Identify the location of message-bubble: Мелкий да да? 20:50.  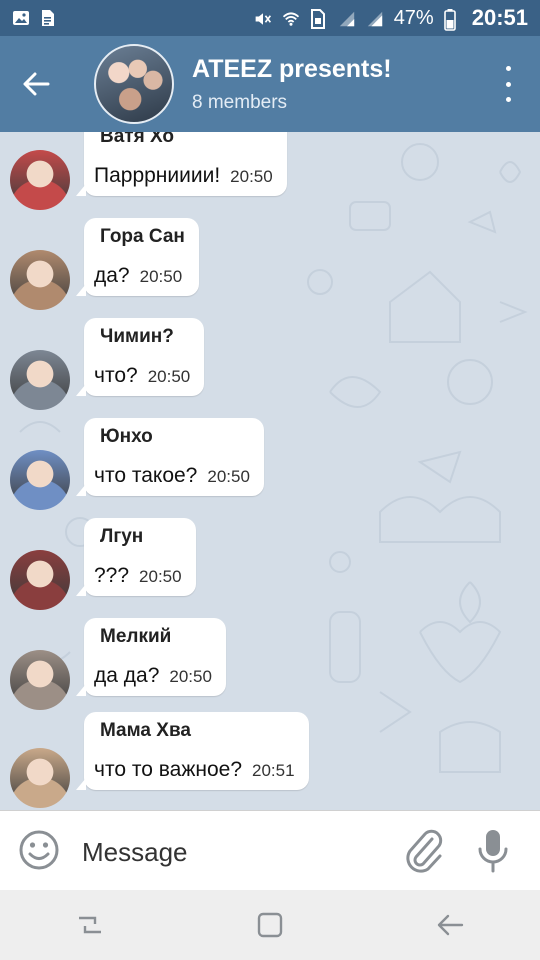
(151, 657).